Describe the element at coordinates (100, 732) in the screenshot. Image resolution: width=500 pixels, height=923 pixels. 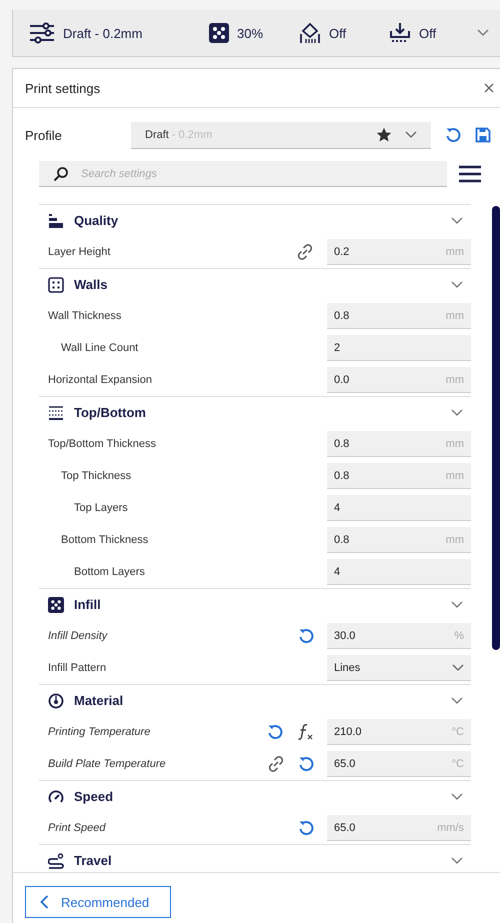
I see `setting-label: Printing Temperature` at that location.